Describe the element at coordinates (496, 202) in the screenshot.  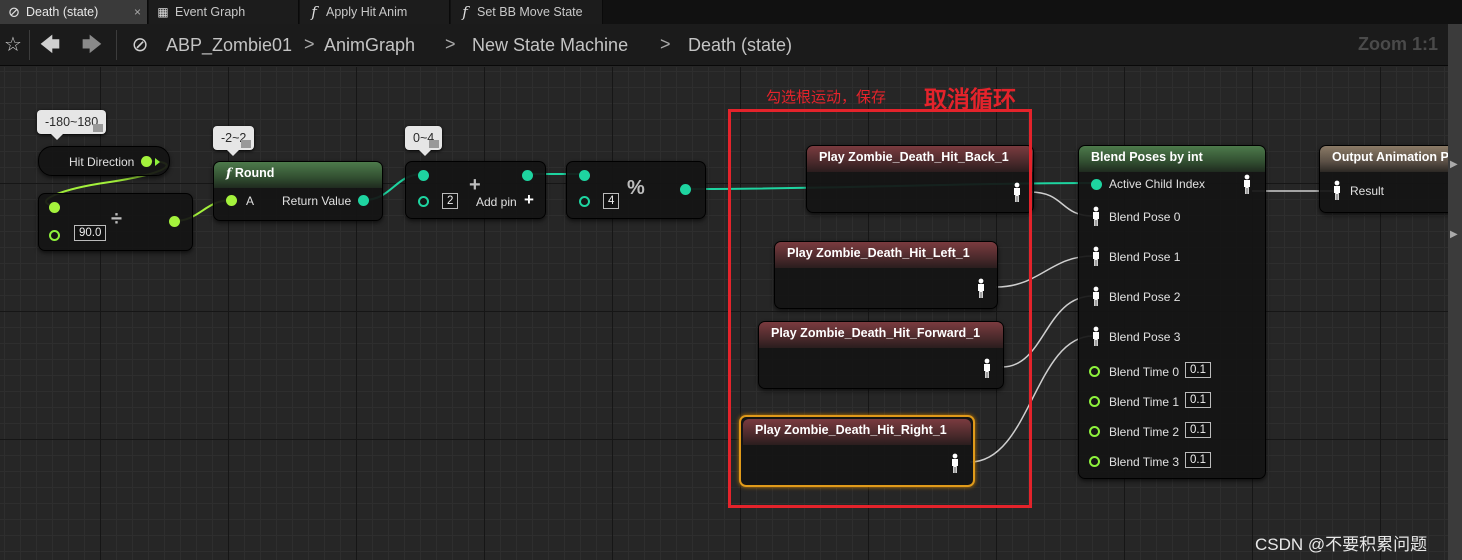
I see `add-pin-label: Add pin` at that location.